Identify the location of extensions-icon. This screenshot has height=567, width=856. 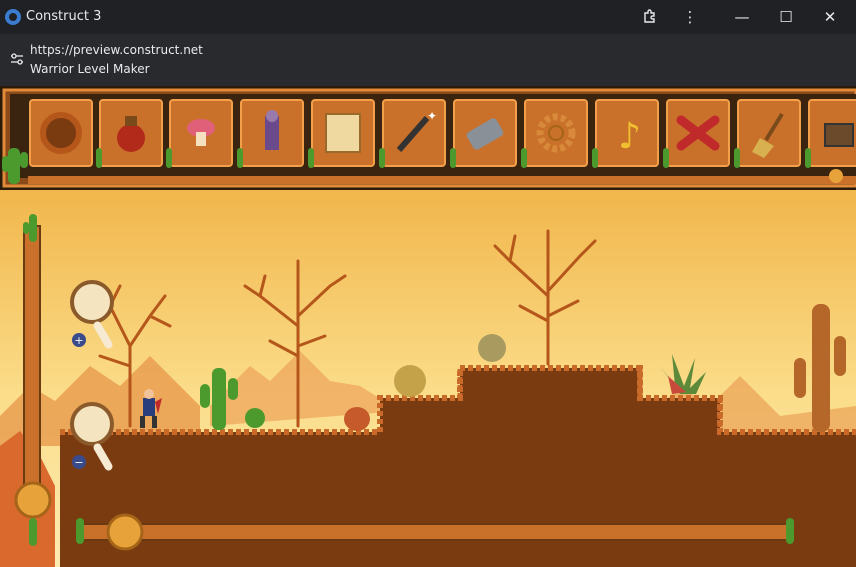
(650, 17).